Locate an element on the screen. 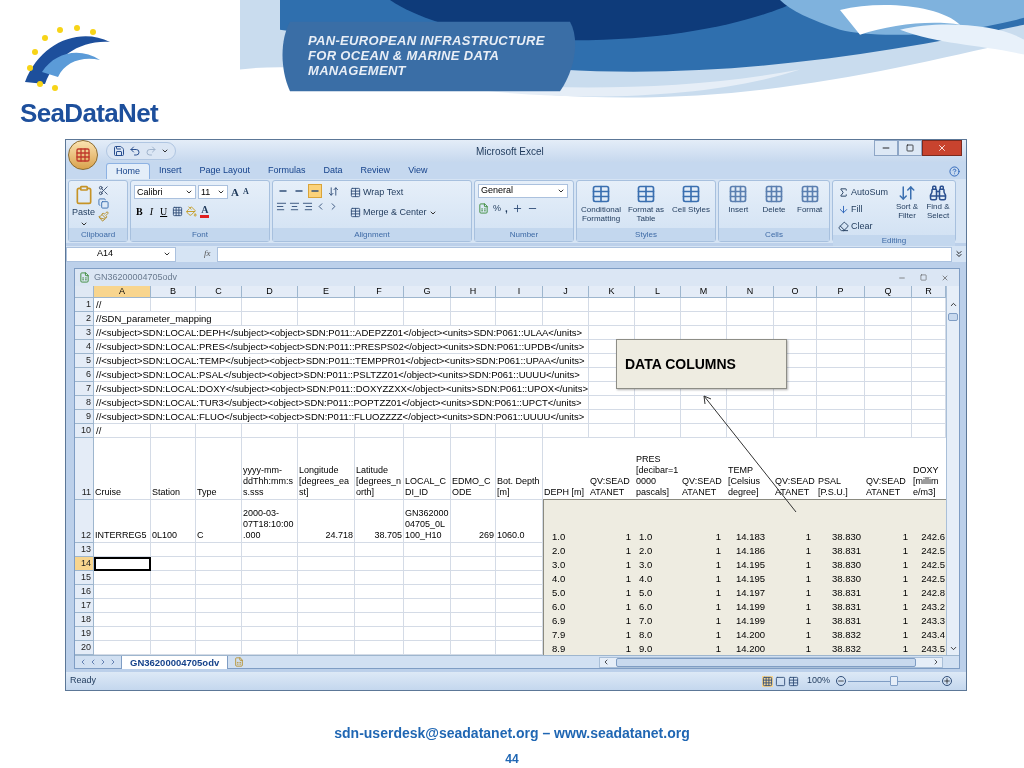 Image resolution: width=1024 pixels, height=768 pixels. table-cell: 24.718 is located at coordinates (326, 521).